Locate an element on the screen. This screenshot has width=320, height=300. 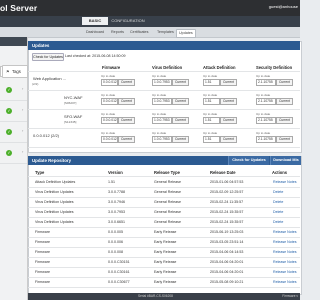
subnav-certificates: Certificates is located at coordinates (139, 32).